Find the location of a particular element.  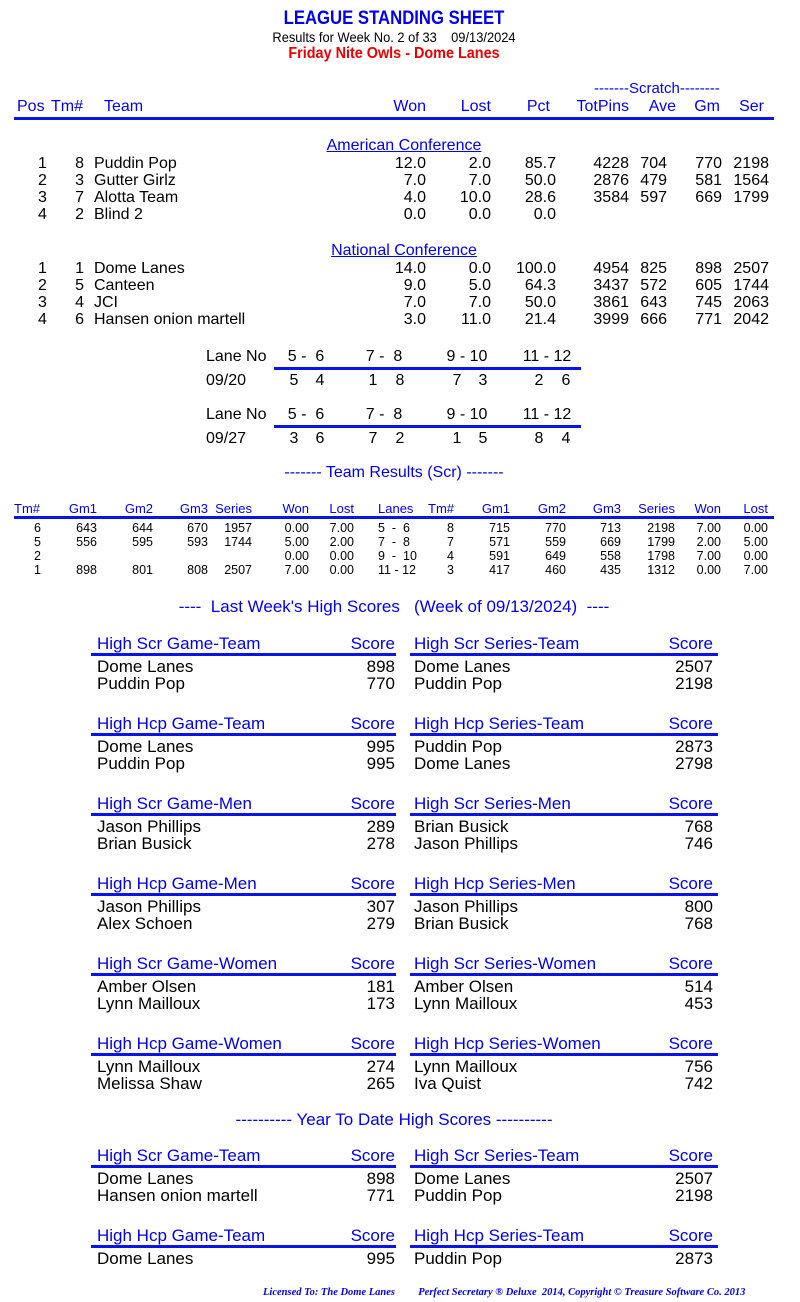

league-name: Friday Nite Owls - Dome Lanes is located at coordinates (394, 53).